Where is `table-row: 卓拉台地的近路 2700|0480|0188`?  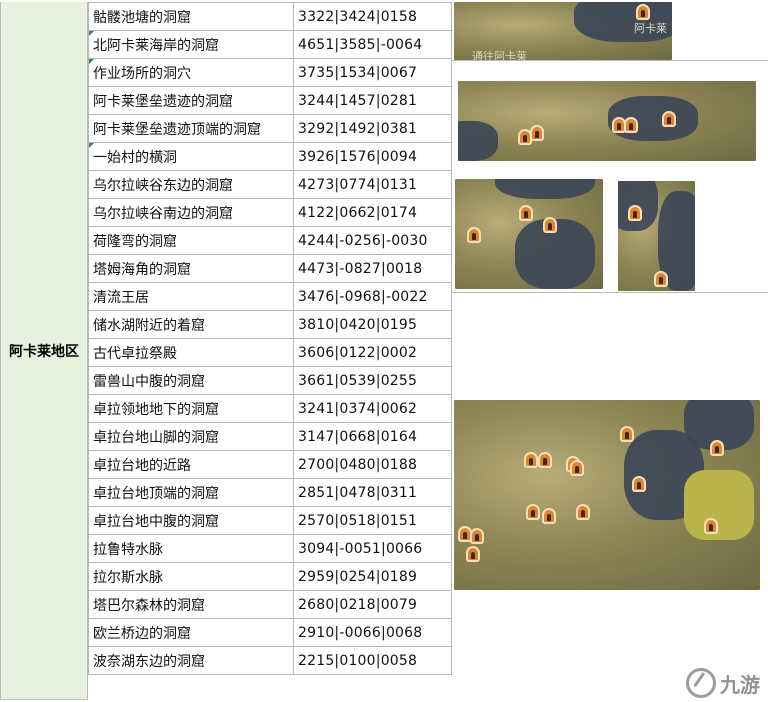 table-row: 卓拉台地的近路 2700|0480|0188 is located at coordinates (270, 464).